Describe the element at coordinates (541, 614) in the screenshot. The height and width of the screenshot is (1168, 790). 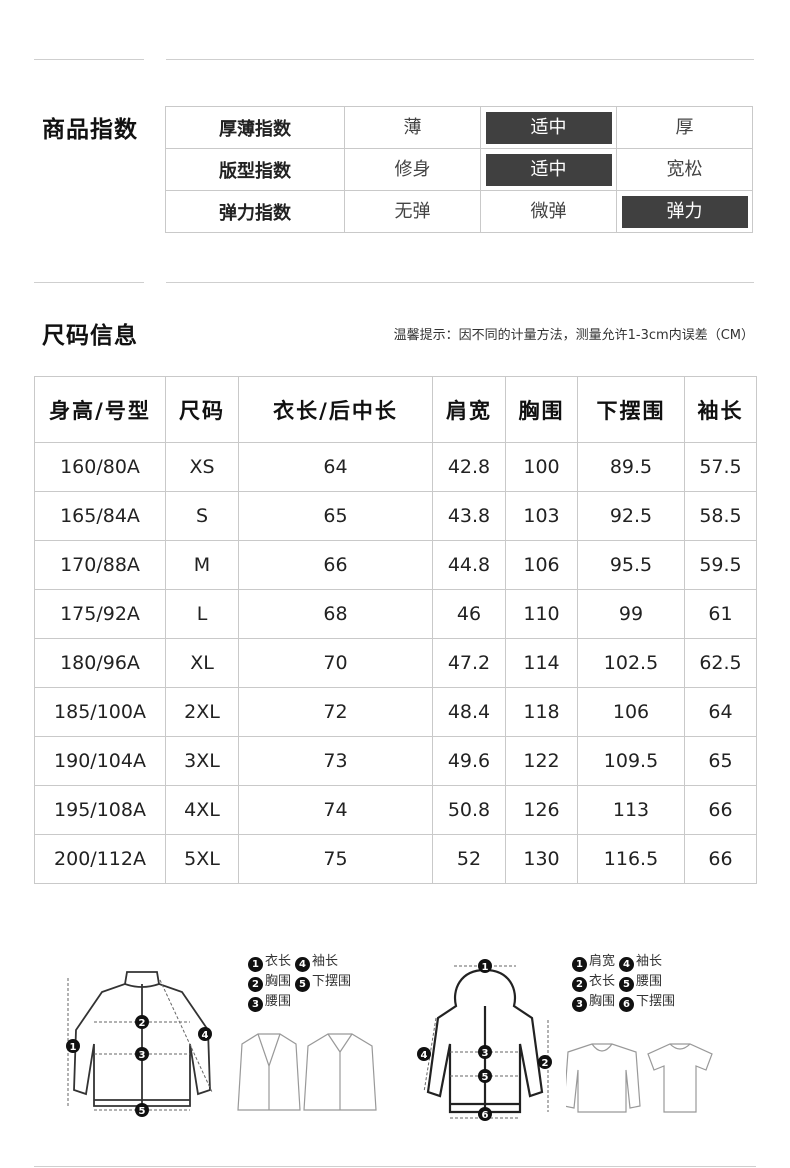
I see `size-cell: 110` at that location.